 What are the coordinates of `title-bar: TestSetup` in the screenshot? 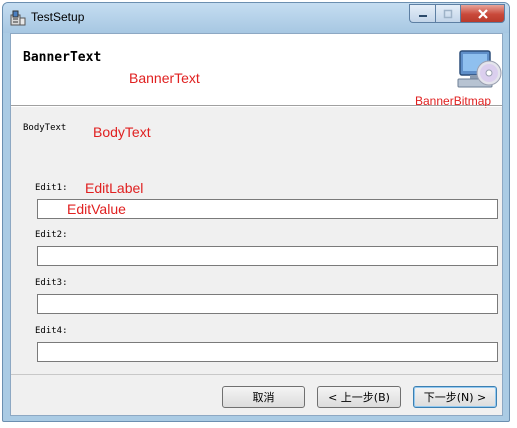 It's located at (256, 18).